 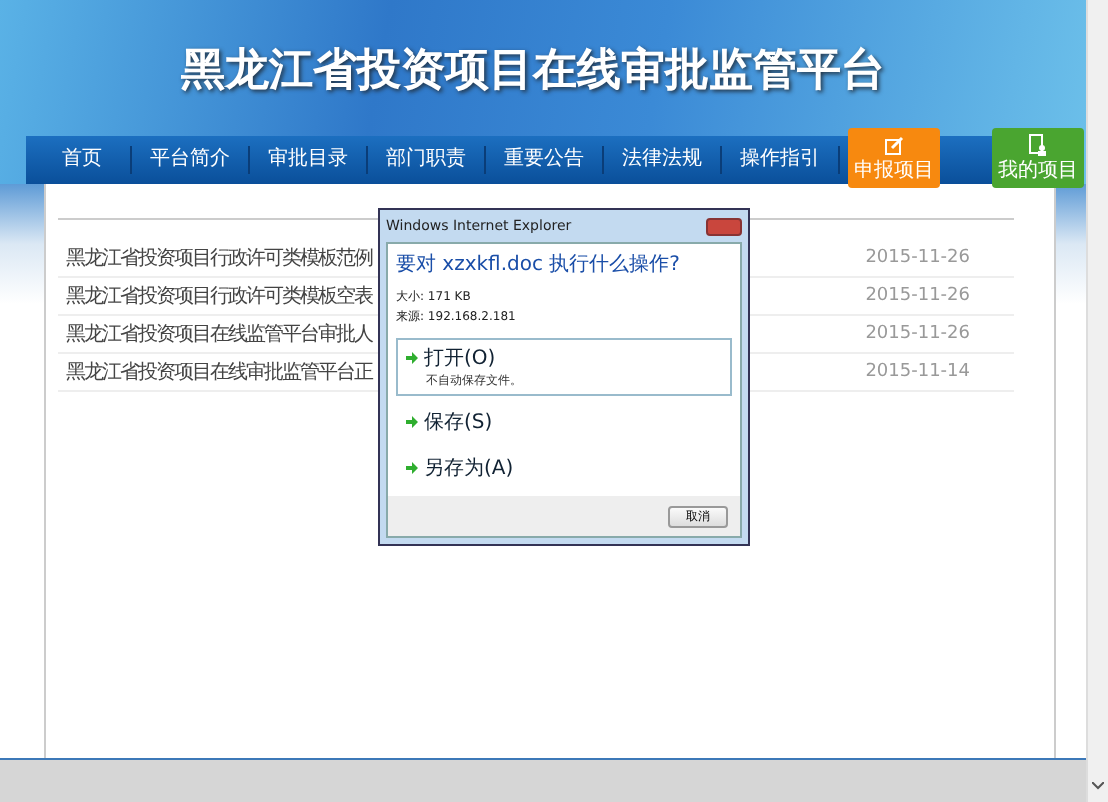 I want to click on close-button, so click(x=724, y=226).